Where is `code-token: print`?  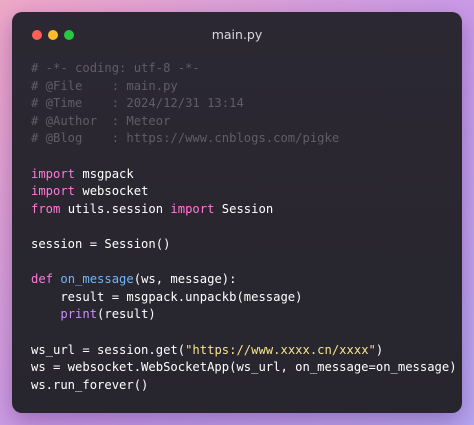
code-token: print is located at coordinates (79, 314).